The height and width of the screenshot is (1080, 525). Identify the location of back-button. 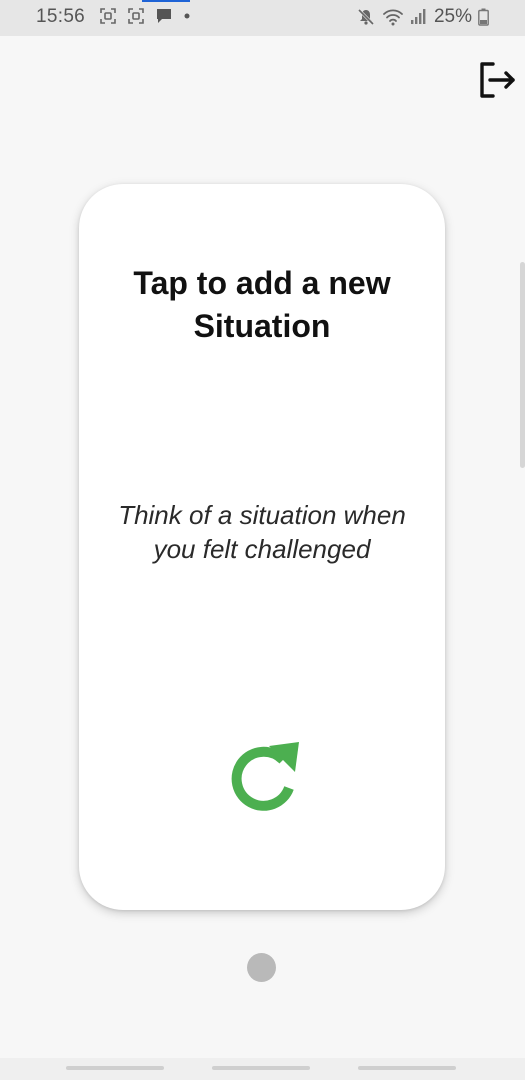
(407, 1068).